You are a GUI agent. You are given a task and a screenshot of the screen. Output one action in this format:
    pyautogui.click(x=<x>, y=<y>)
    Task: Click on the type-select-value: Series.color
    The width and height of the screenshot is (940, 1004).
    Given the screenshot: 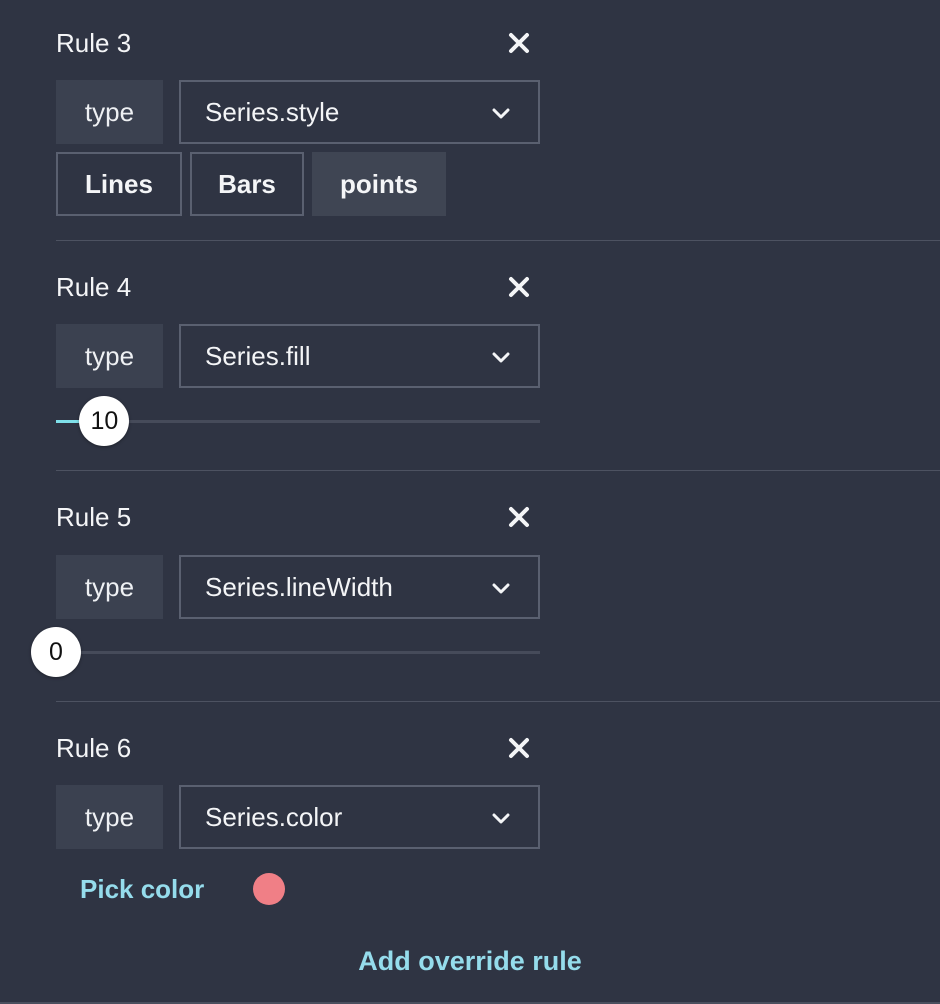 What is the action you would take?
    pyautogui.click(x=274, y=817)
    